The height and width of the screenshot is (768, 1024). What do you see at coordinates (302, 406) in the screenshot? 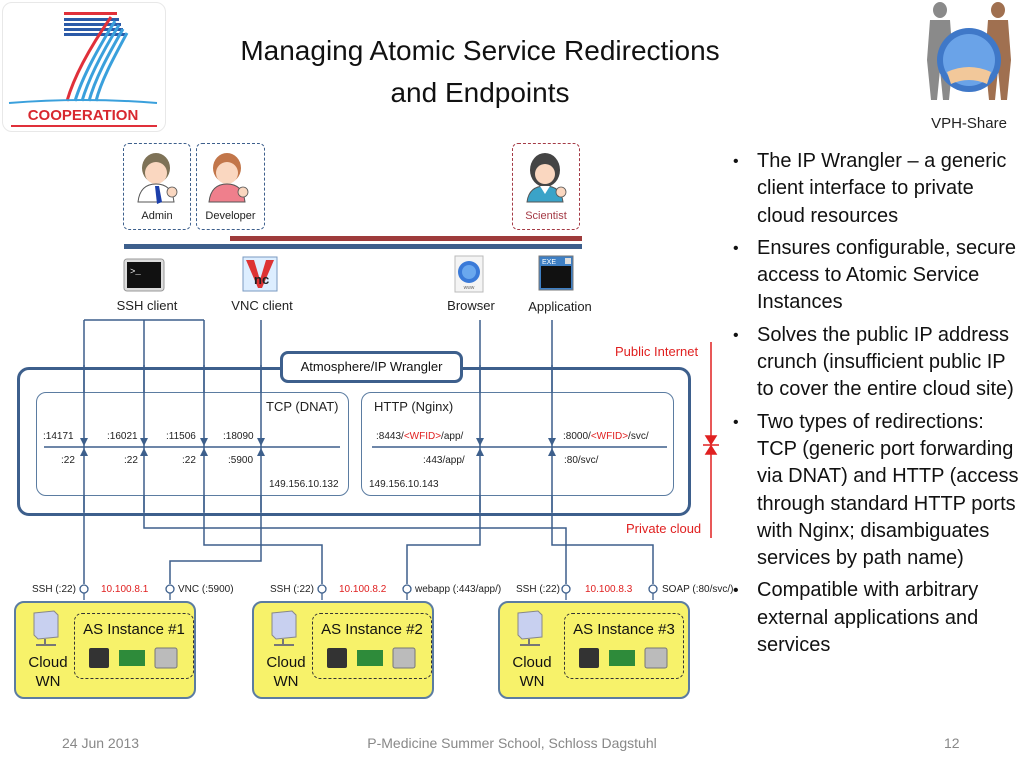
I see `tcp-title: TCP (DNAT)` at bounding box center [302, 406].